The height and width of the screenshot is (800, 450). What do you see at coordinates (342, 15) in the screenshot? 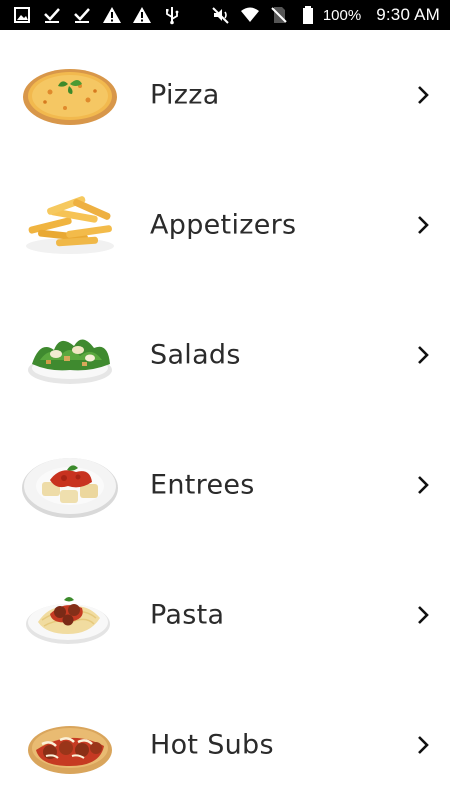
I see `battery-percent: 100%` at bounding box center [342, 15].